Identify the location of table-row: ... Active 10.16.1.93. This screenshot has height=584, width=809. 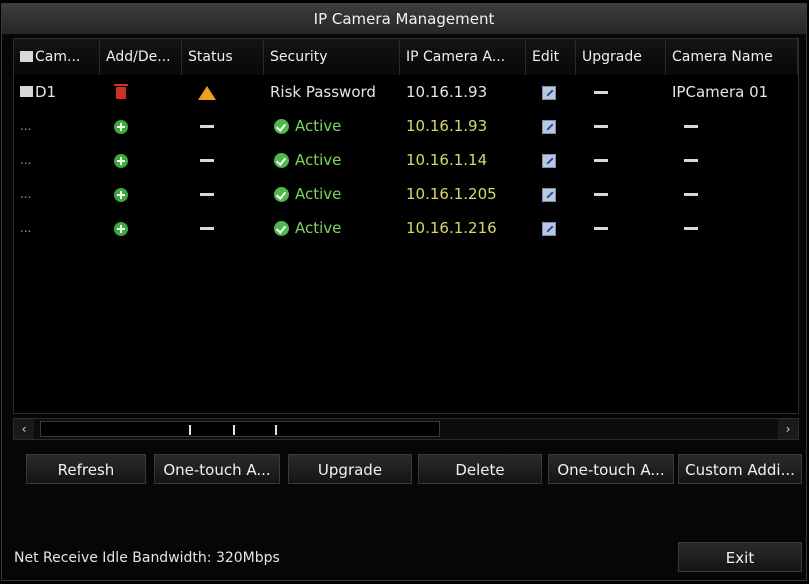
(406, 126).